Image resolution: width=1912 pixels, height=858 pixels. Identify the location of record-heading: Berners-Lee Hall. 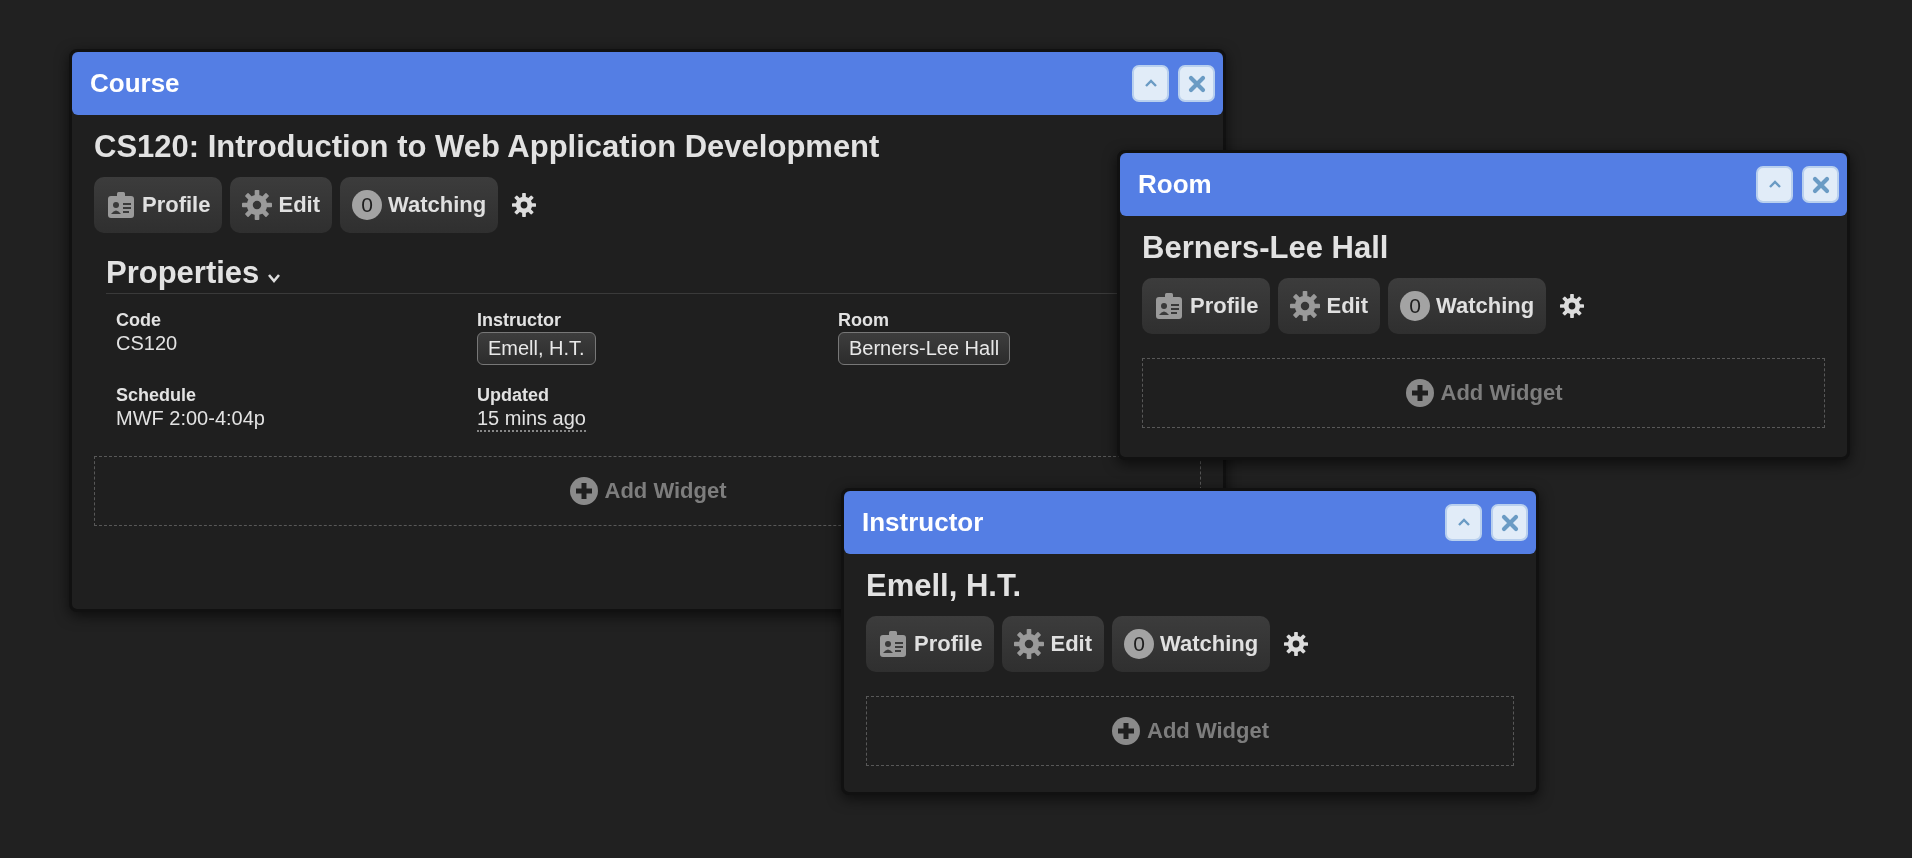
(1266, 248).